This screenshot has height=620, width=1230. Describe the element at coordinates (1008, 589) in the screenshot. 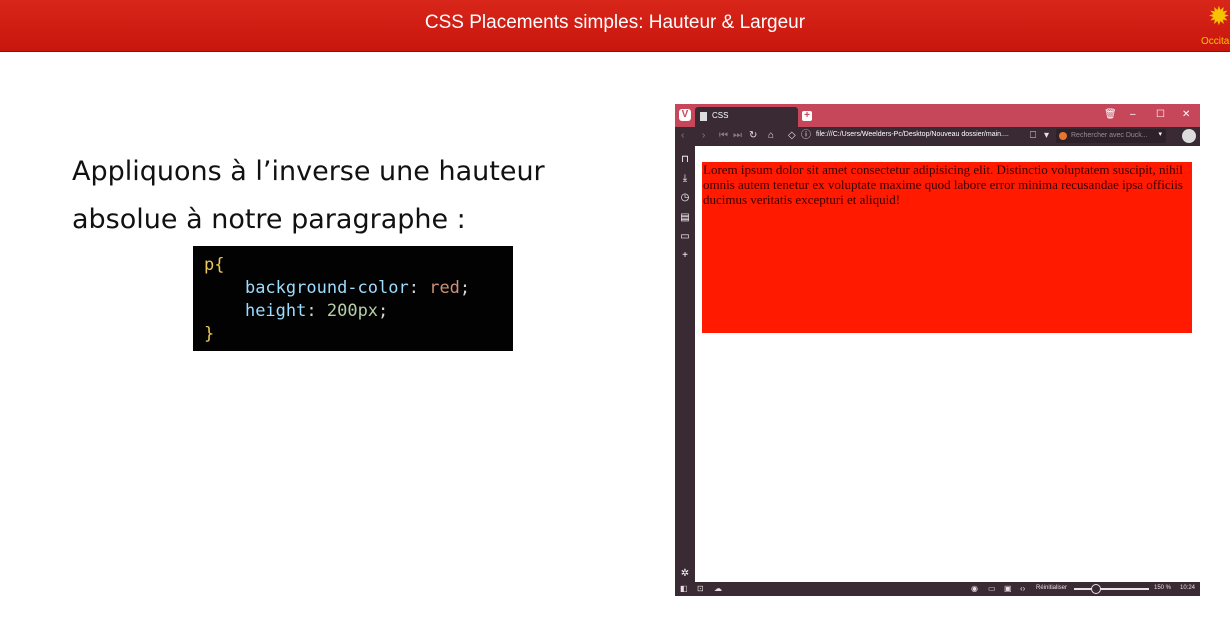

I see `image-icon: ▣` at that location.